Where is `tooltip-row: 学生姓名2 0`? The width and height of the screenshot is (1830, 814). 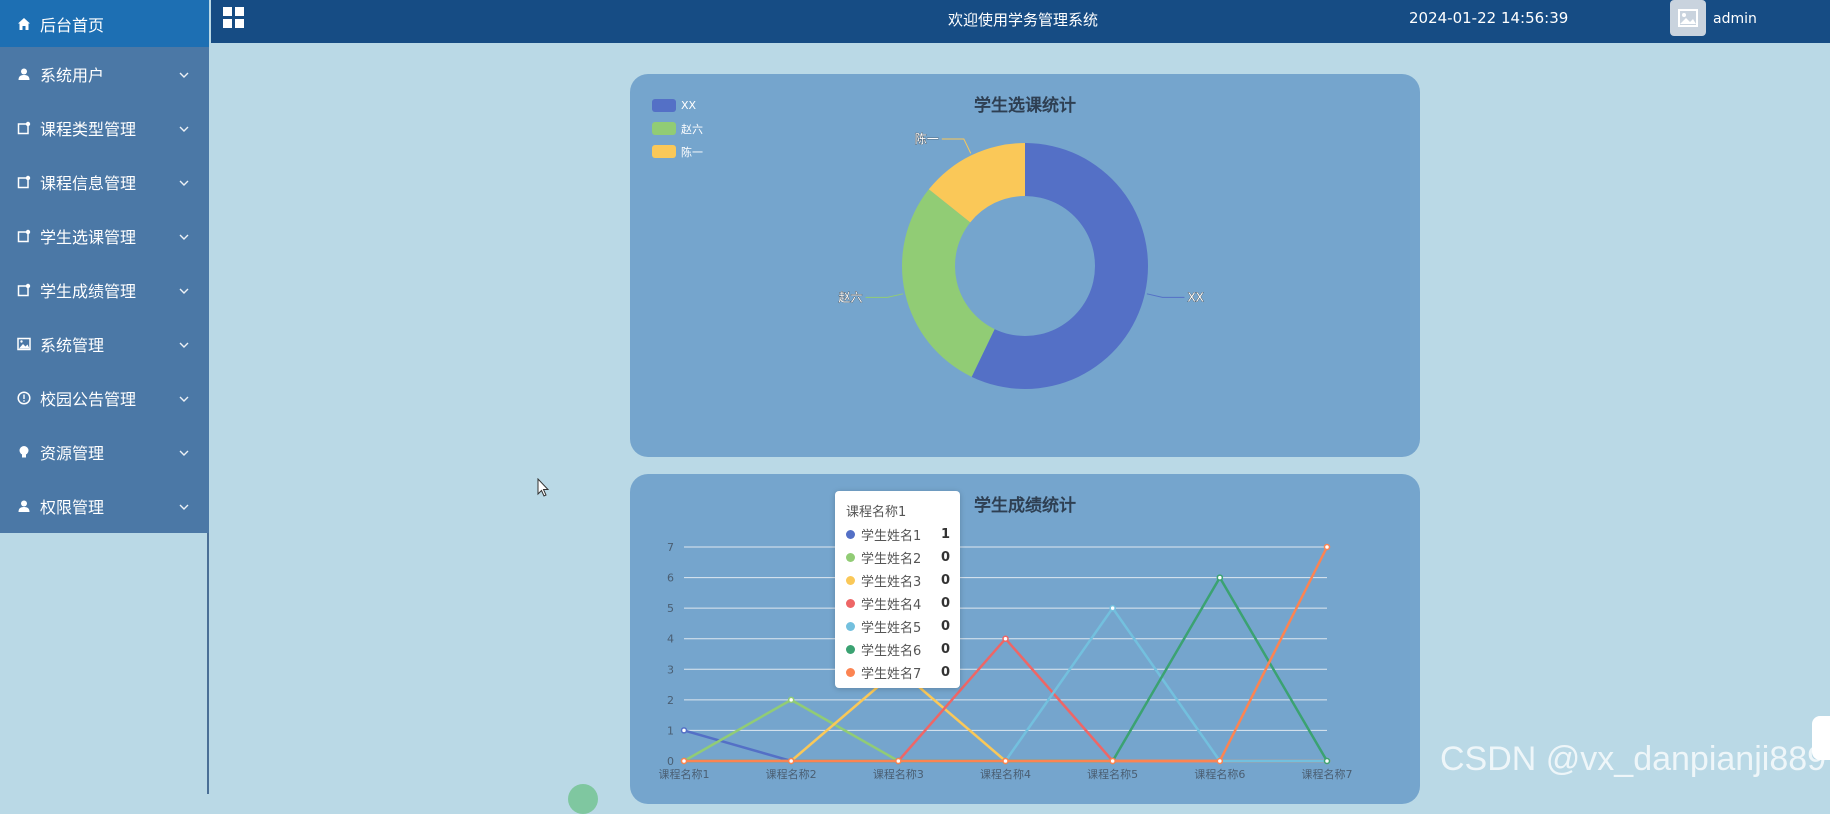
tooltip-row: 学生姓名2 0 is located at coordinates (898, 557).